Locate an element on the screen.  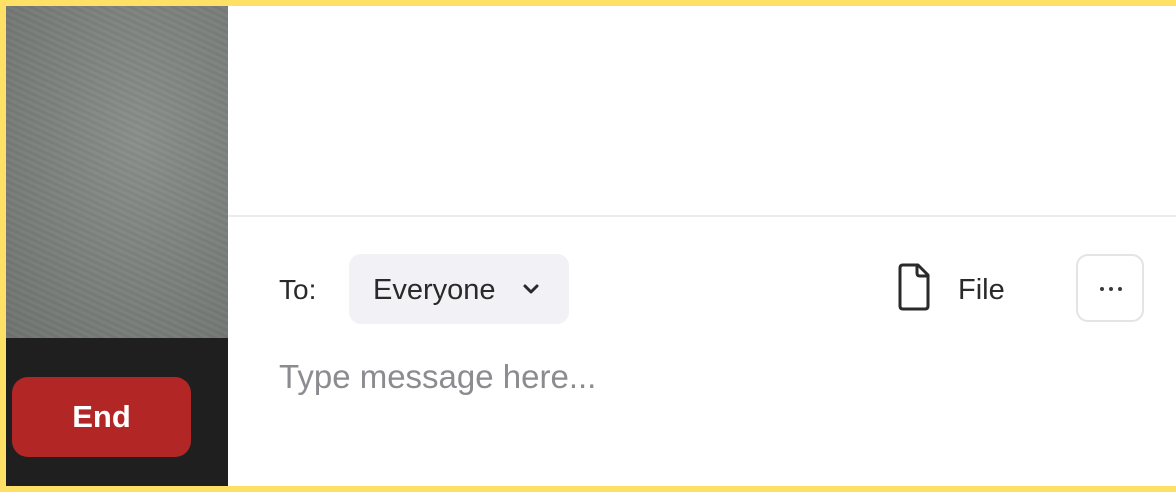
recipient-label: Everyone is located at coordinates (434, 290).